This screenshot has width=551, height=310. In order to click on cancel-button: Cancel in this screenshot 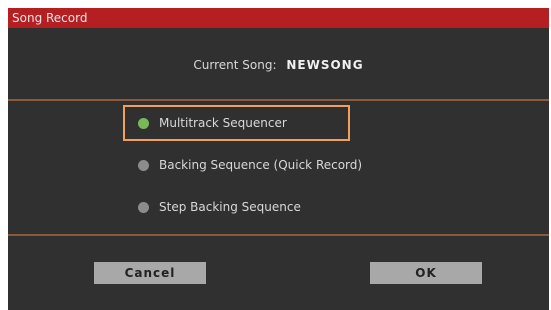, I will do `click(150, 273)`.